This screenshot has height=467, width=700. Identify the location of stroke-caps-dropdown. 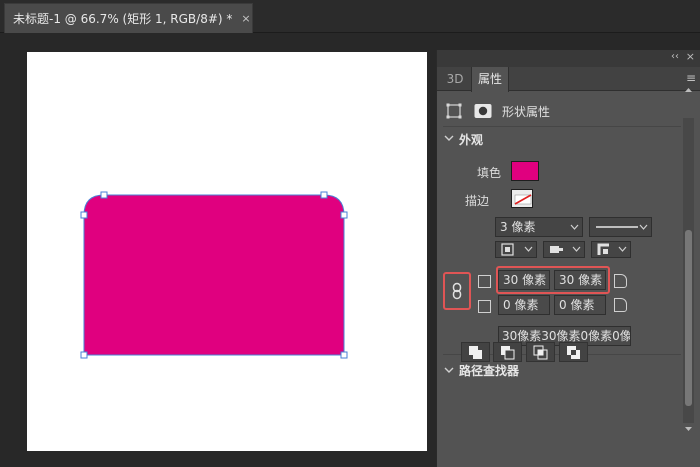
(564, 249).